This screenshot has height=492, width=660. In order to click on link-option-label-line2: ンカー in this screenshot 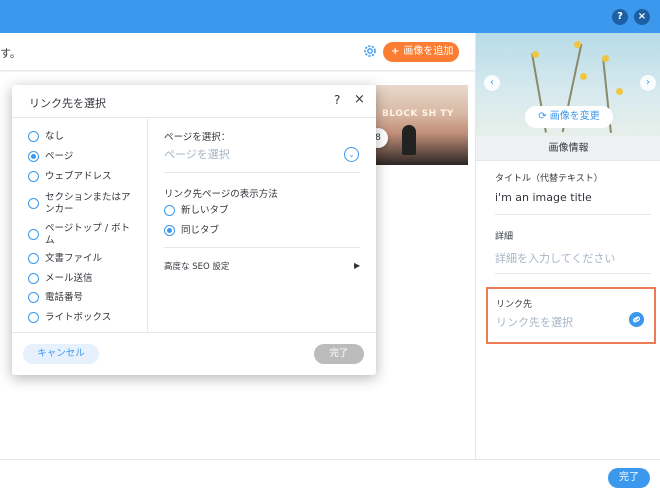, I will do `click(59, 209)`.